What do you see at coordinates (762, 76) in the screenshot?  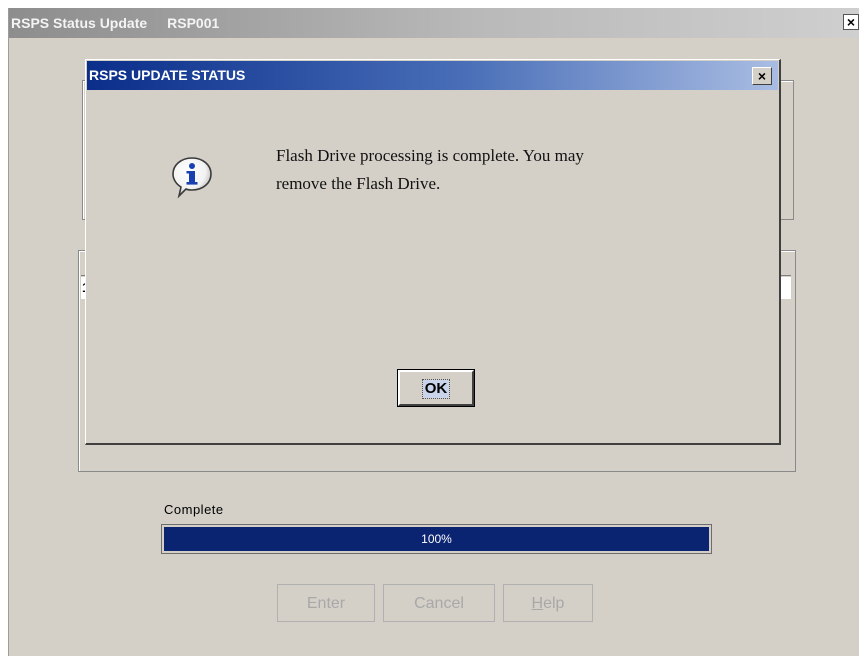 I see `dialog-close-button: ×` at bounding box center [762, 76].